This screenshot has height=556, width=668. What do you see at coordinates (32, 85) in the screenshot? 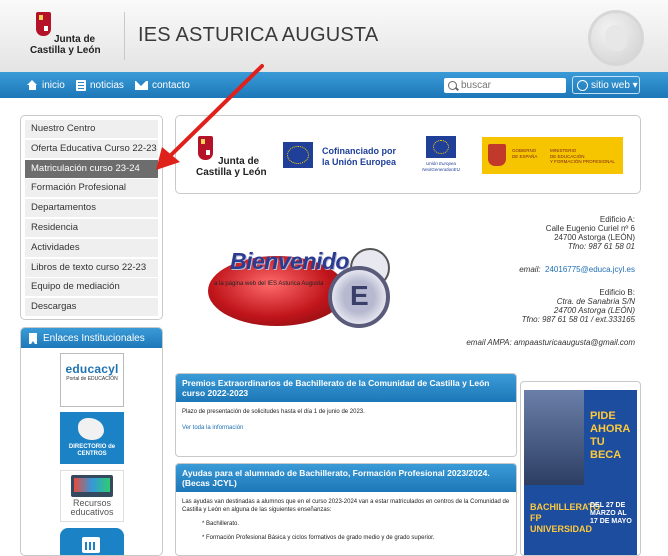
I see `home-icon` at bounding box center [32, 85].